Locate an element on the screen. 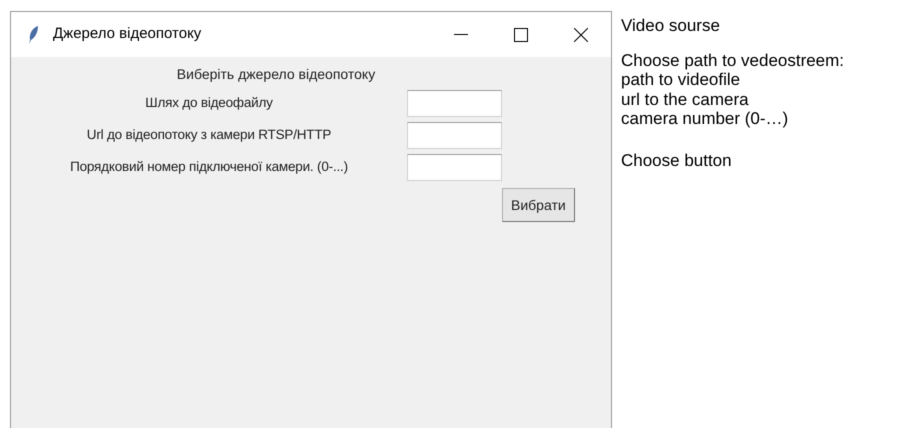 Image resolution: width=910 pixels, height=428 pixels. notes-title: Video sourse is located at coordinates (671, 26).